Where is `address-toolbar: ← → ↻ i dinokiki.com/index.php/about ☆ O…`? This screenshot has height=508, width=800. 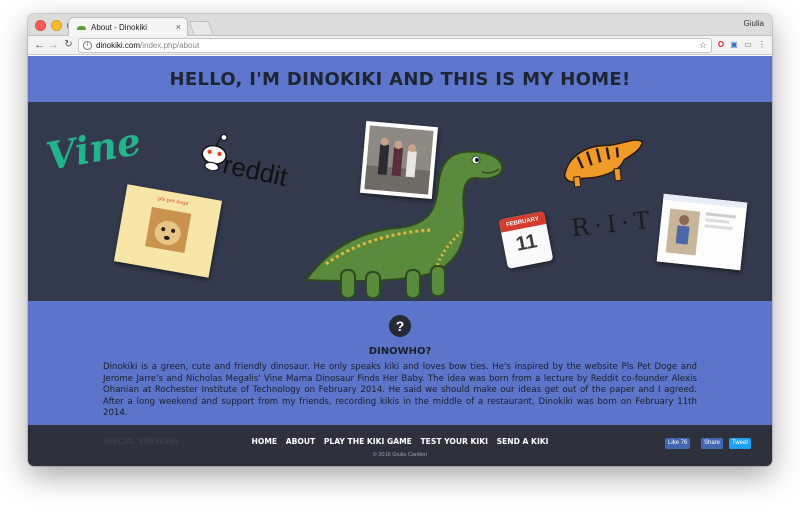
address-toolbar: ← → ↻ i dinokiki.com/index.php/about ☆ O… is located at coordinates (400, 45).